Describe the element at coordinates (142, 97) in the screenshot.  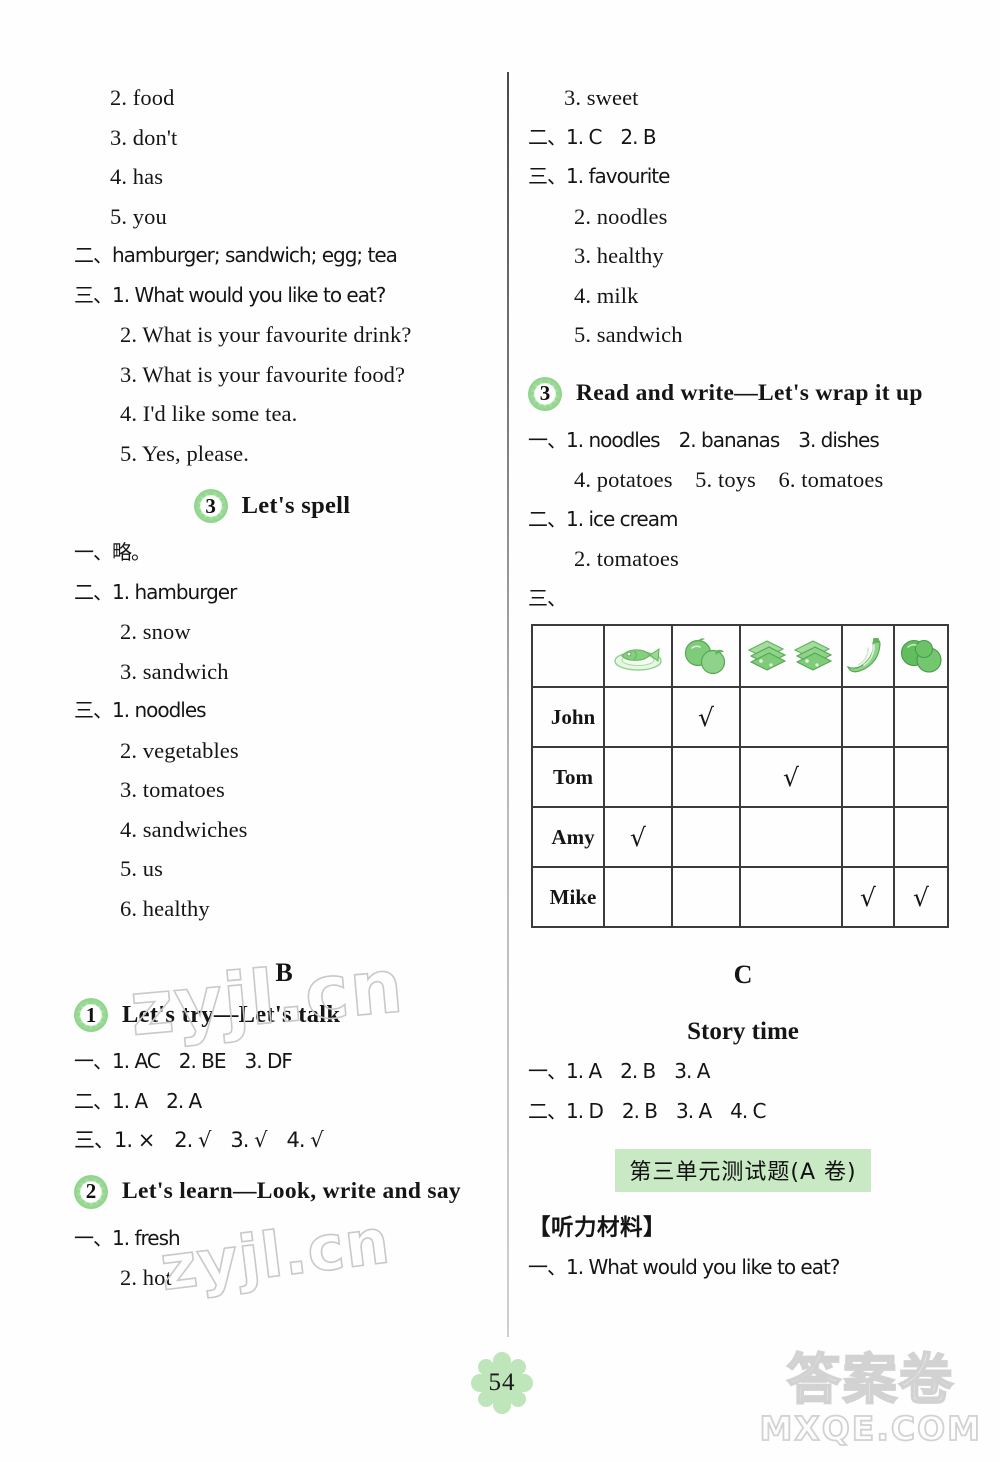
I see `answer-line: 2. food` at that location.